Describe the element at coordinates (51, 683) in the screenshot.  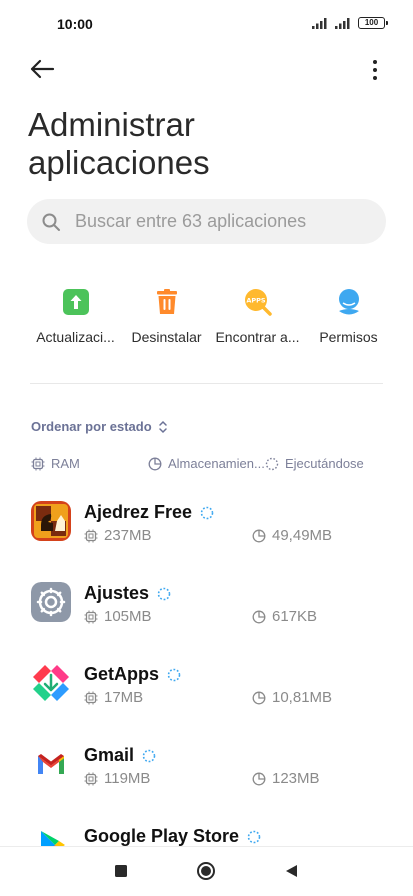
I see `getapps-icon` at that location.